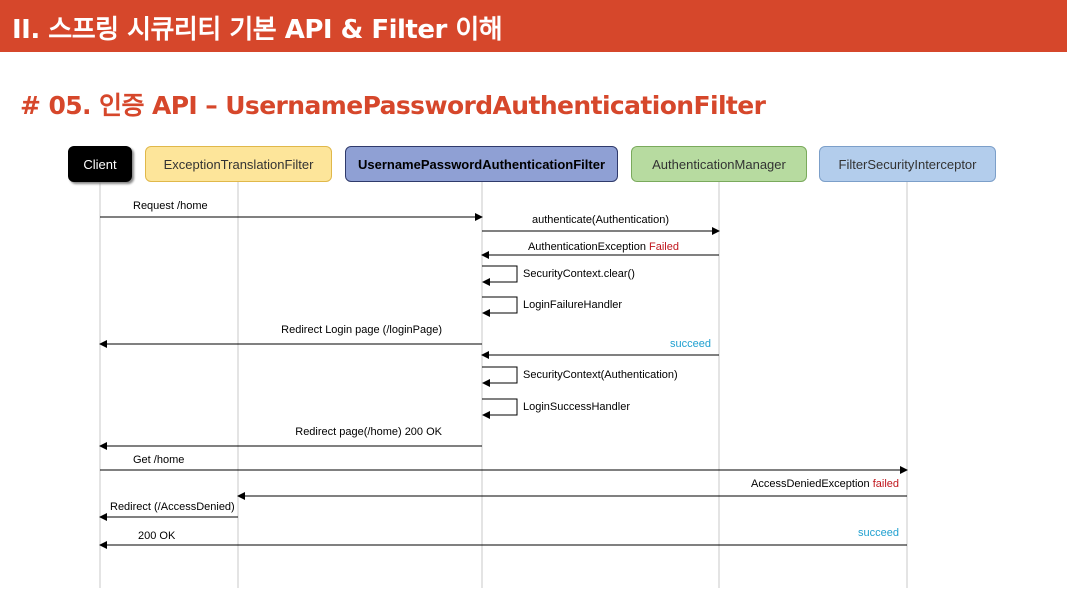 The image size is (1067, 600). Describe the element at coordinates (500, 306) in the screenshot. I see `message-arrow-login-failure-handler` at that location.